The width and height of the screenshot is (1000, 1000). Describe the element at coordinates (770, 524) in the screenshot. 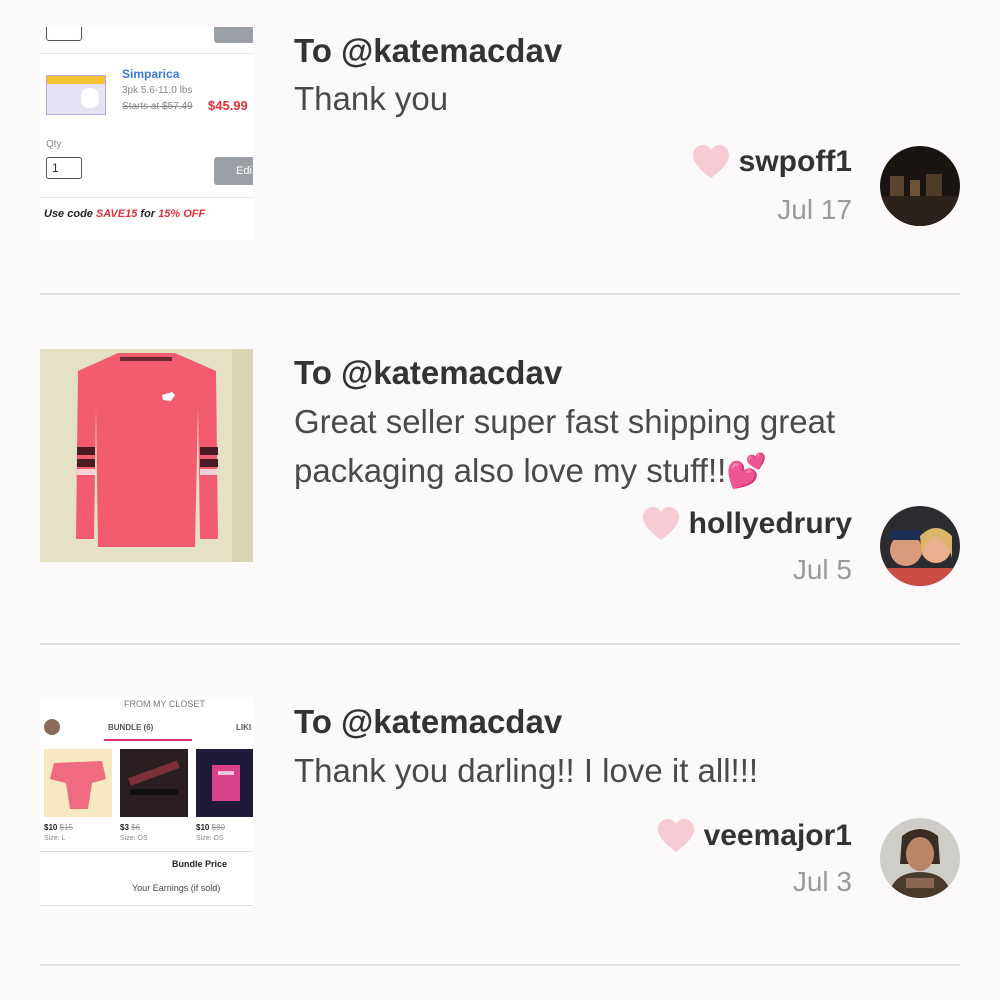

I see `reviewer-username: hollyedrury` at that location.